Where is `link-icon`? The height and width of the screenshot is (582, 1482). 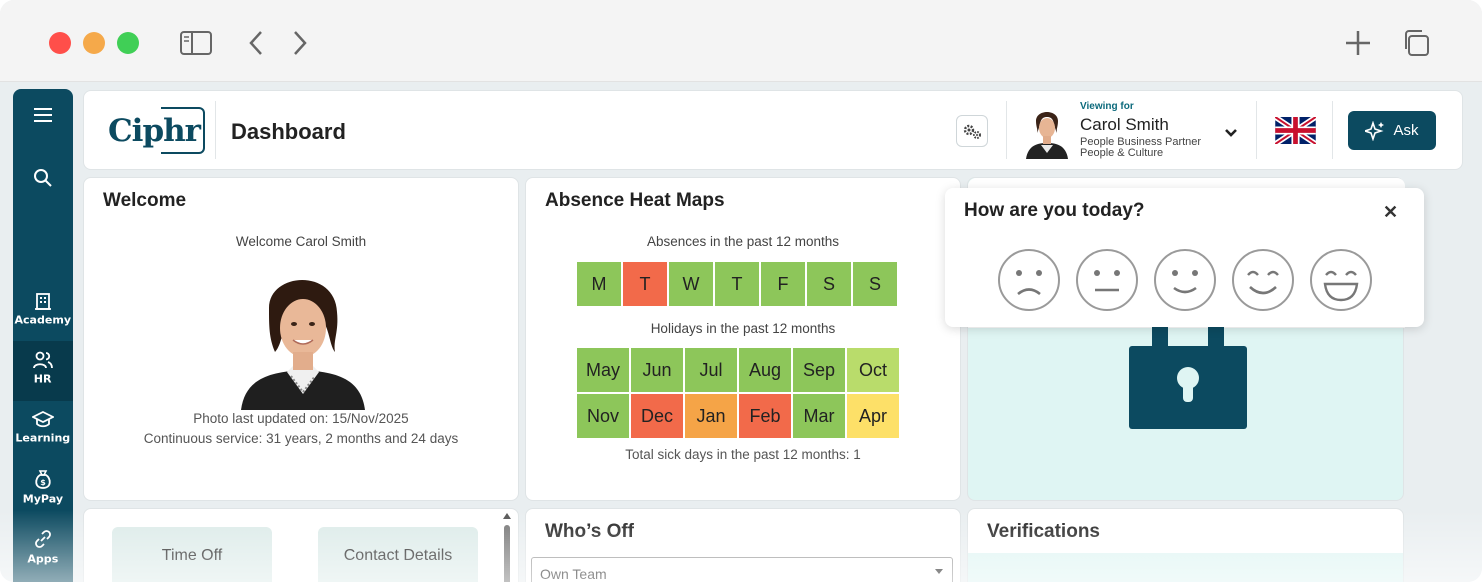
link-icon is located at coordinates (43, 539).